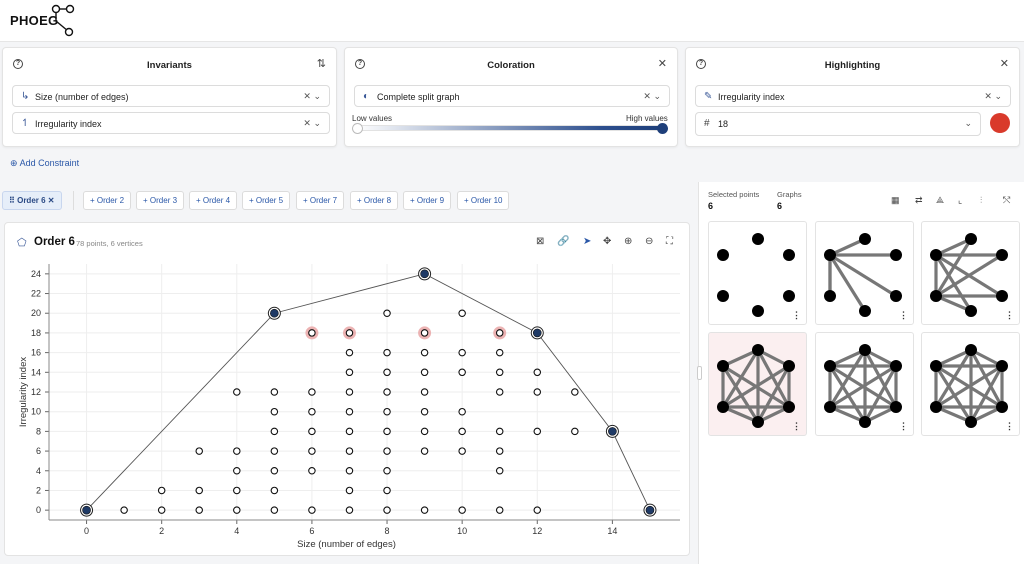 This screenshot has height=564, width=1024. I want to click on tab-order-3: + Order 3, so click(160, 200).